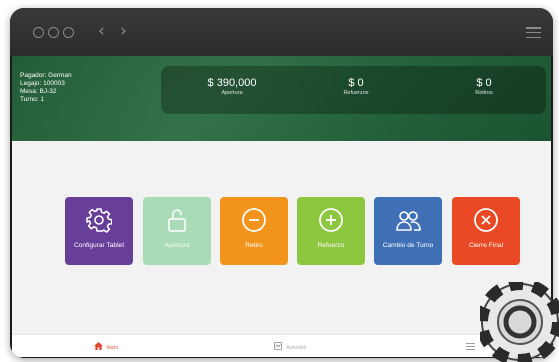  Describe the element at coordinates (232, 83) in the screenshot. I see `stat-value: $ 390,000` at that location.